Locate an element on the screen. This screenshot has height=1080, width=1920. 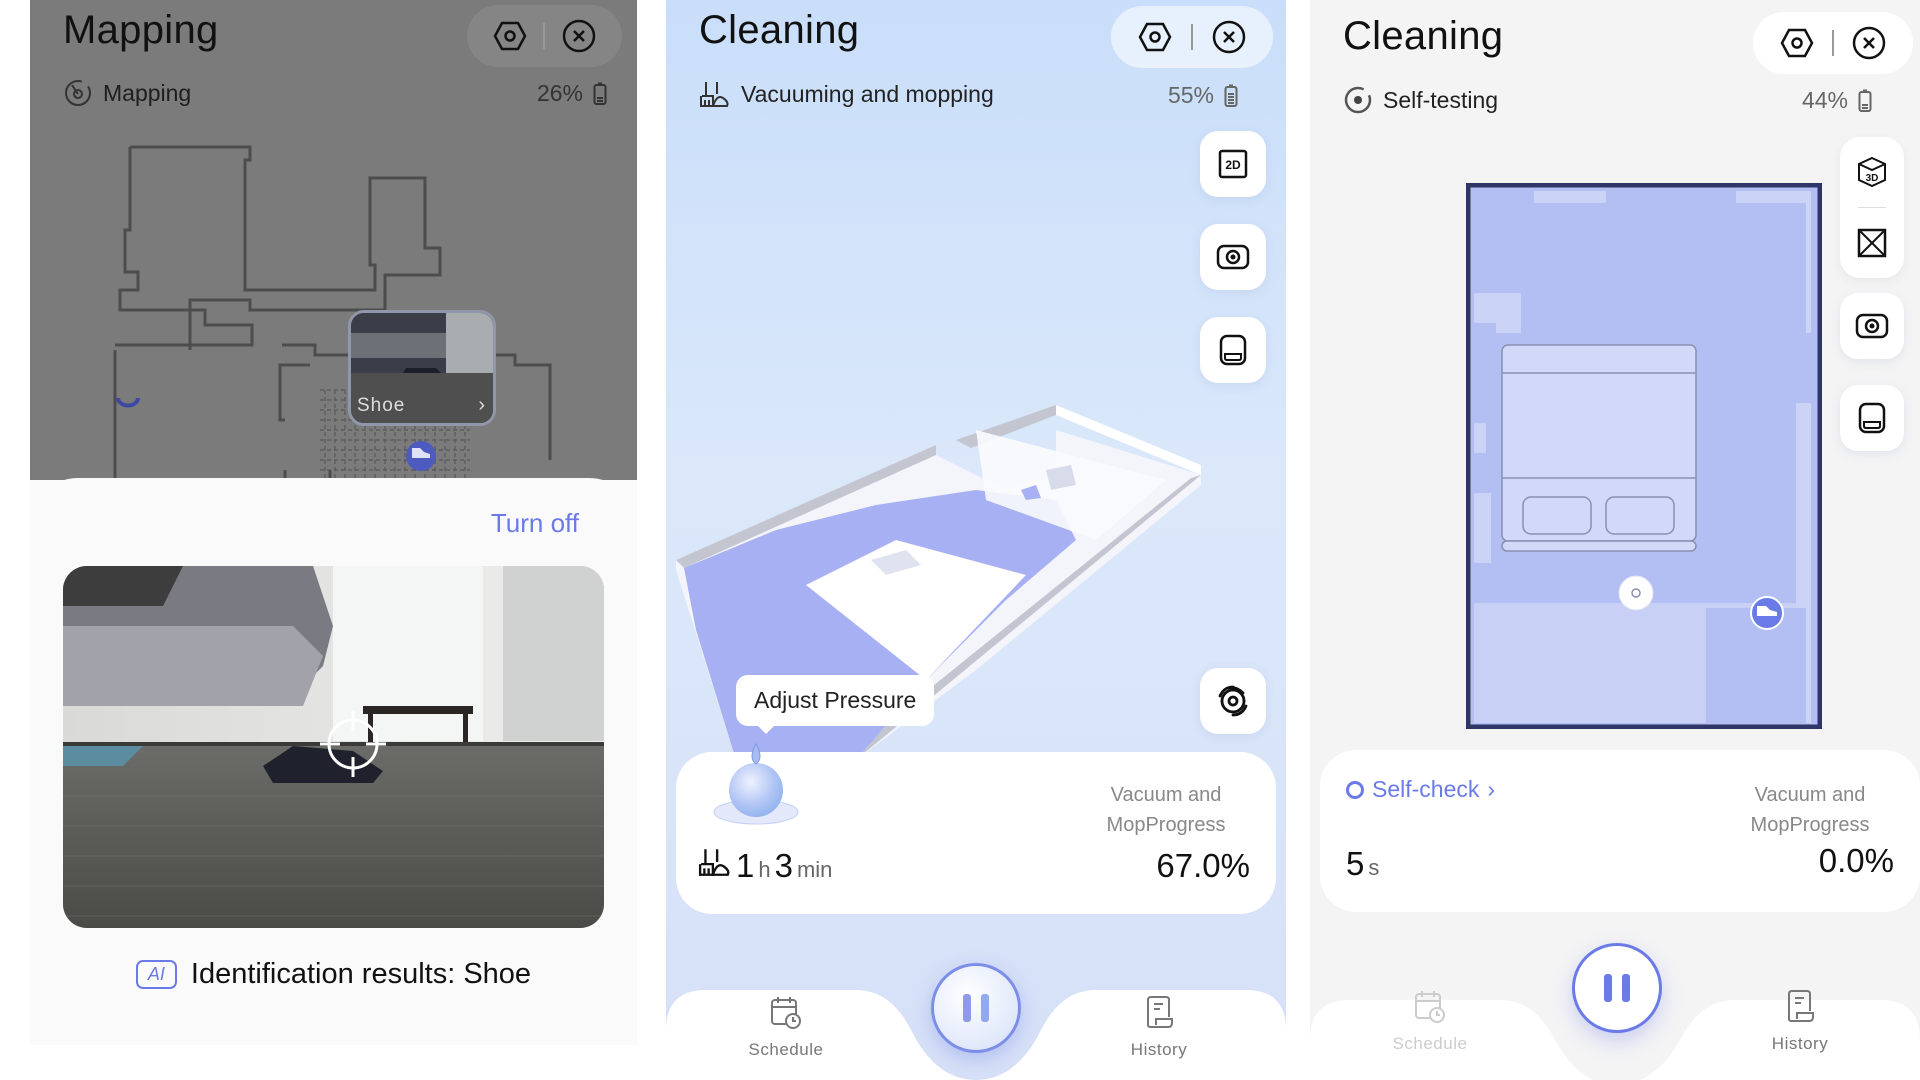
status-text: Self-testing is located at coordinates (1441, 99).